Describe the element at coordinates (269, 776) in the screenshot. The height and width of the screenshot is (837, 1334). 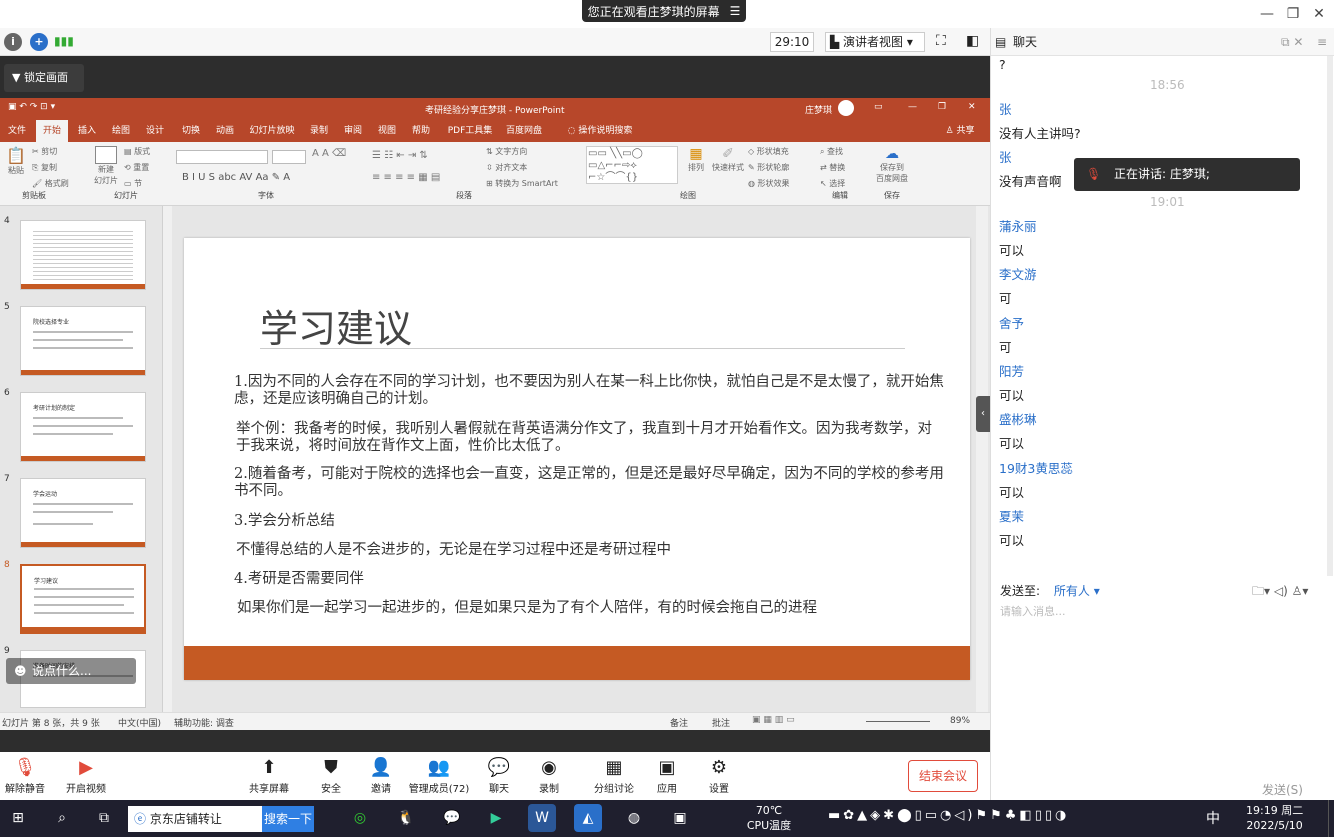
I see `share-screen-button: ⬆ 共享屏幕` at that location.